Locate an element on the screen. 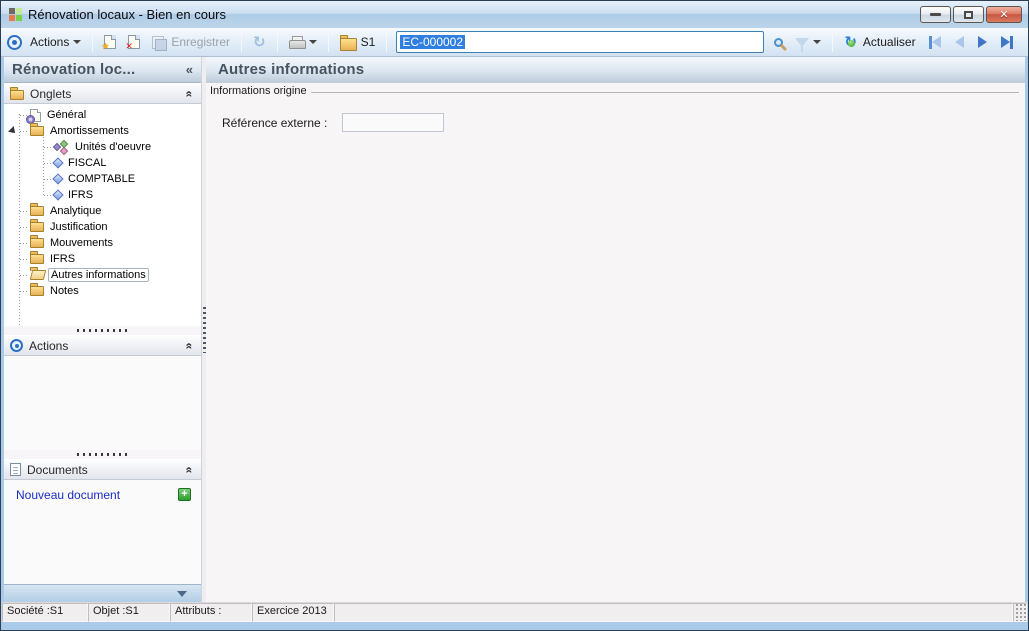  new-document-icon: ★ is located at coordinates (109, 43).